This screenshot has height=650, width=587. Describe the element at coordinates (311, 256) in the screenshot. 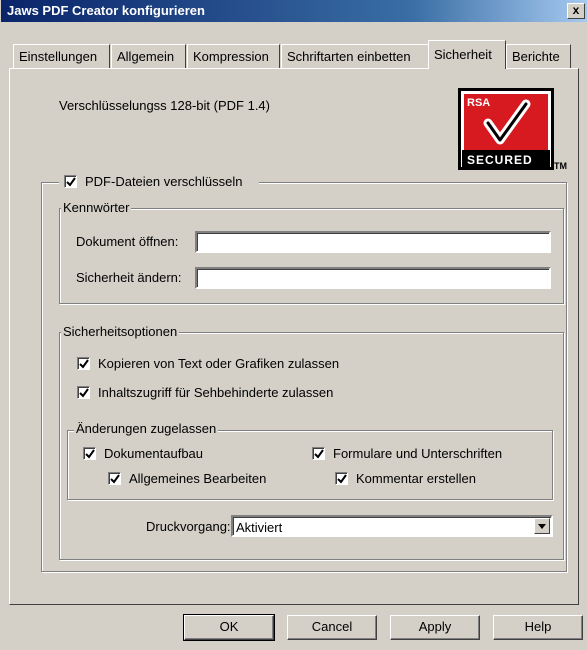

I see `passwords-groupbox` at that location.